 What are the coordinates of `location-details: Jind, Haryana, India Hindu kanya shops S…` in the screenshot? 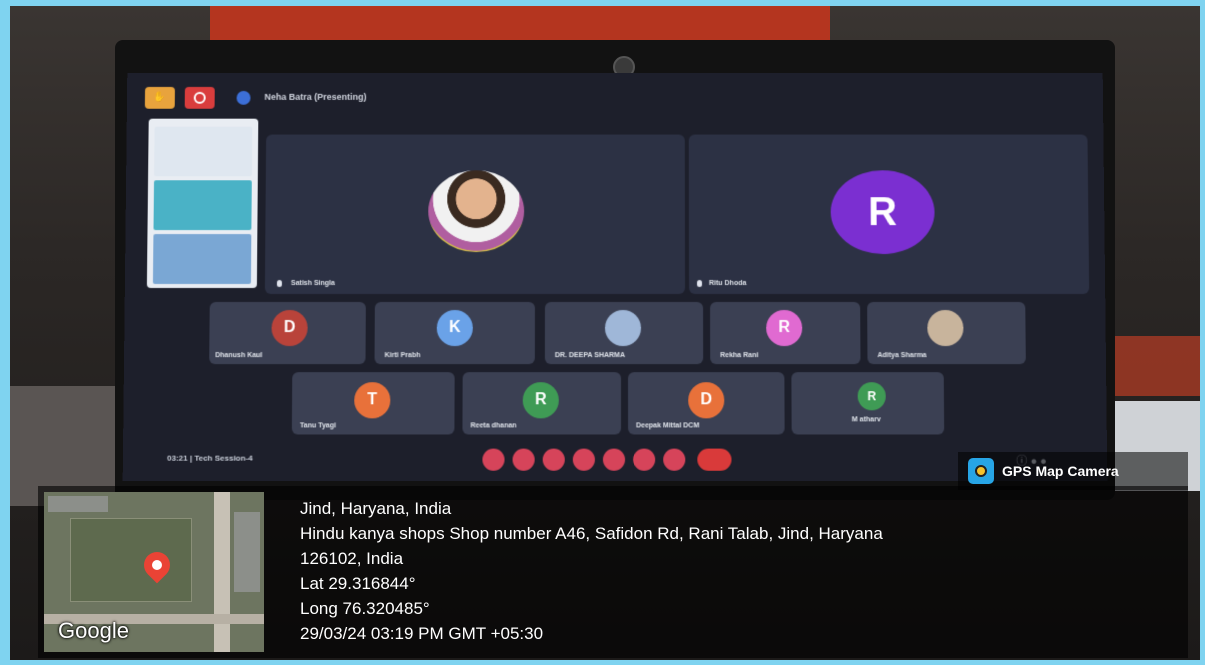 It's located at (591, 571).